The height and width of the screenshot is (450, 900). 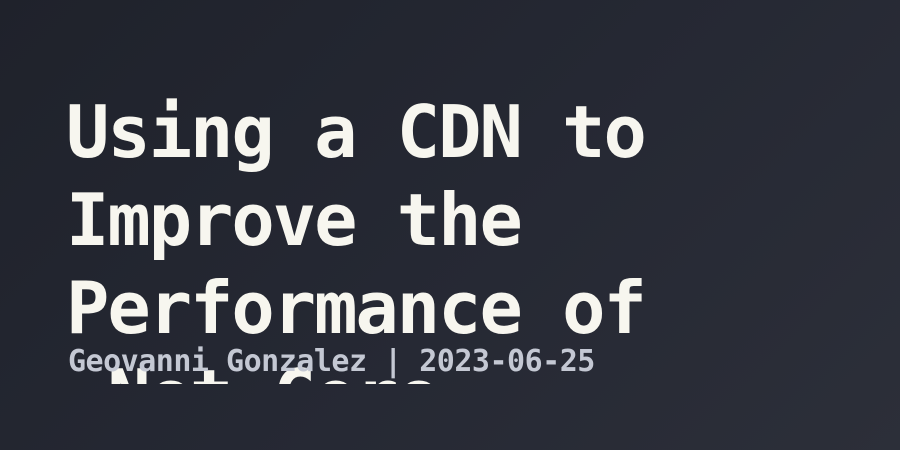 What do you see at coordinates (217, 361) in the screenshot?
I see `post-author: Geovanni Gonzalez` at bounding box center [217, 361].